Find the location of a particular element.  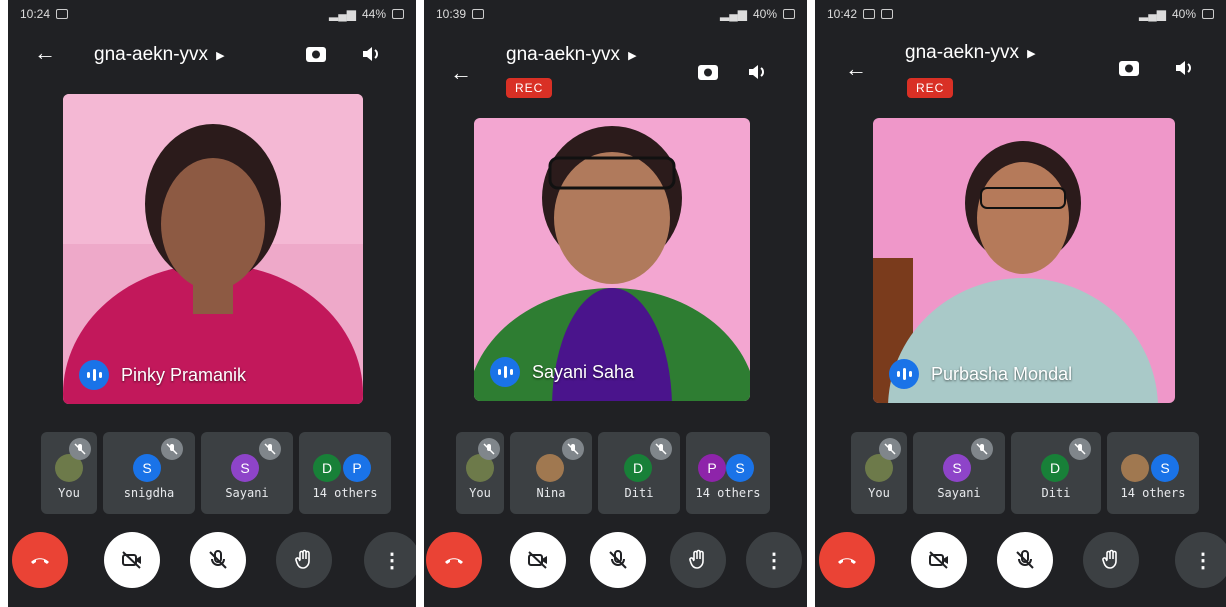

status-time: 10:24 is located at coordinates (35, 14).